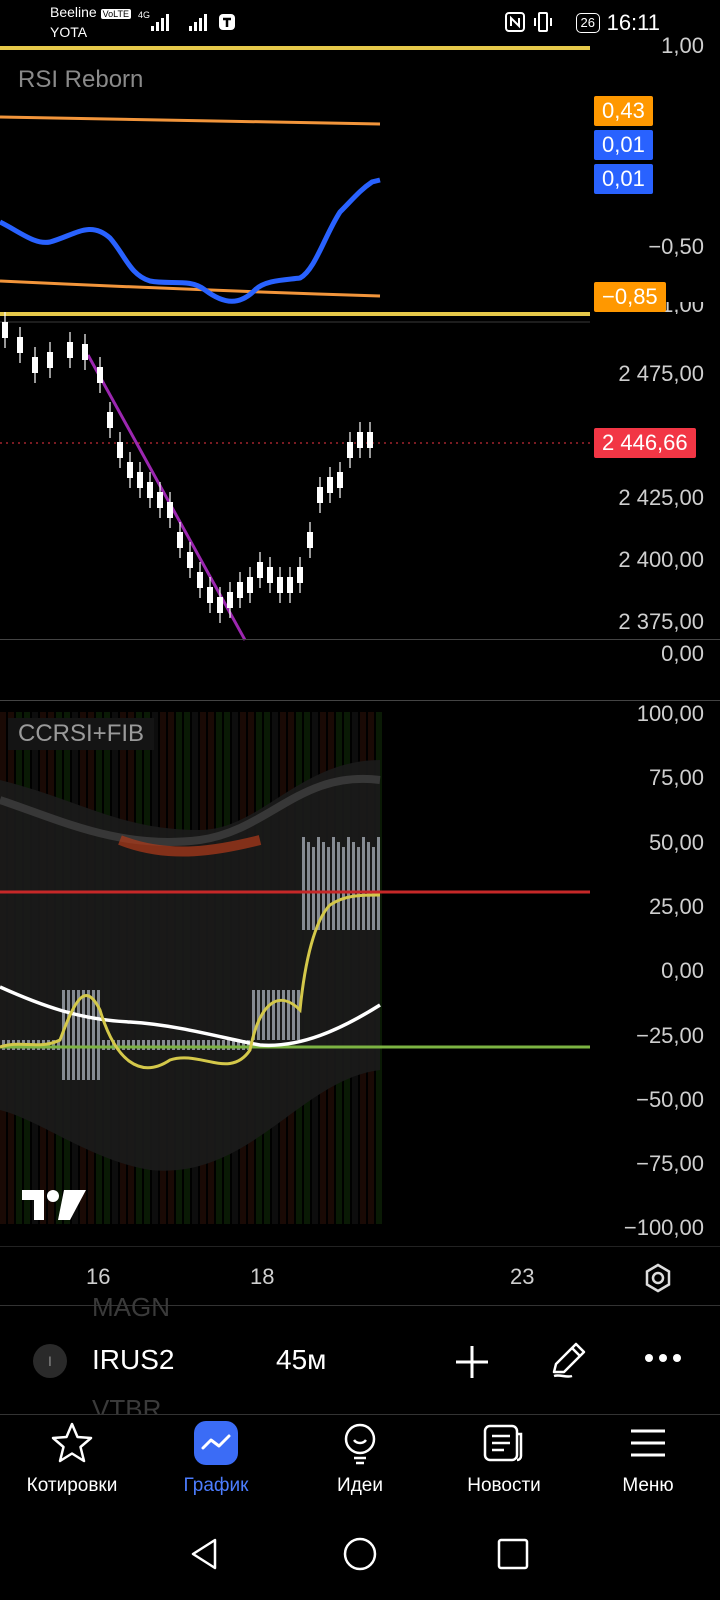  Describe the element at coordinates (682, 971) in the screenshot. I see `ccrsi-scale-label: 0,00` at that location.